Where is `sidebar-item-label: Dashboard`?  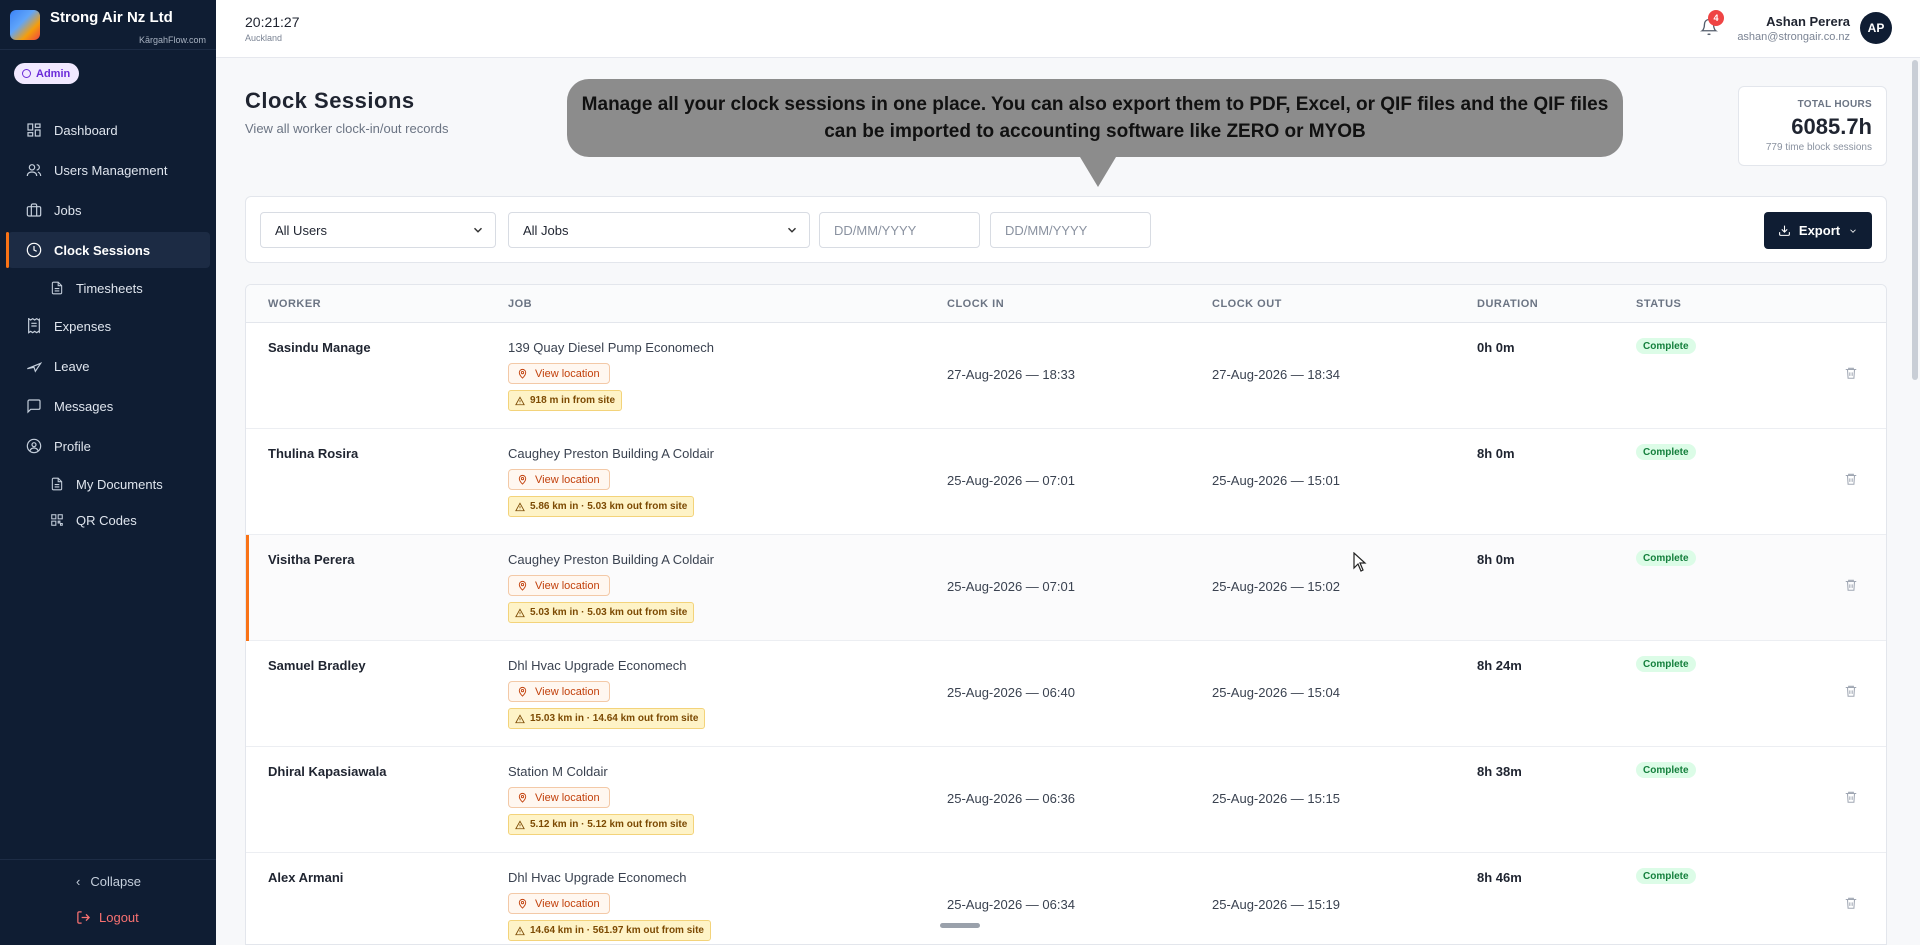
sidebar-item-label: Dashboard is located at coordinates (86, 130).